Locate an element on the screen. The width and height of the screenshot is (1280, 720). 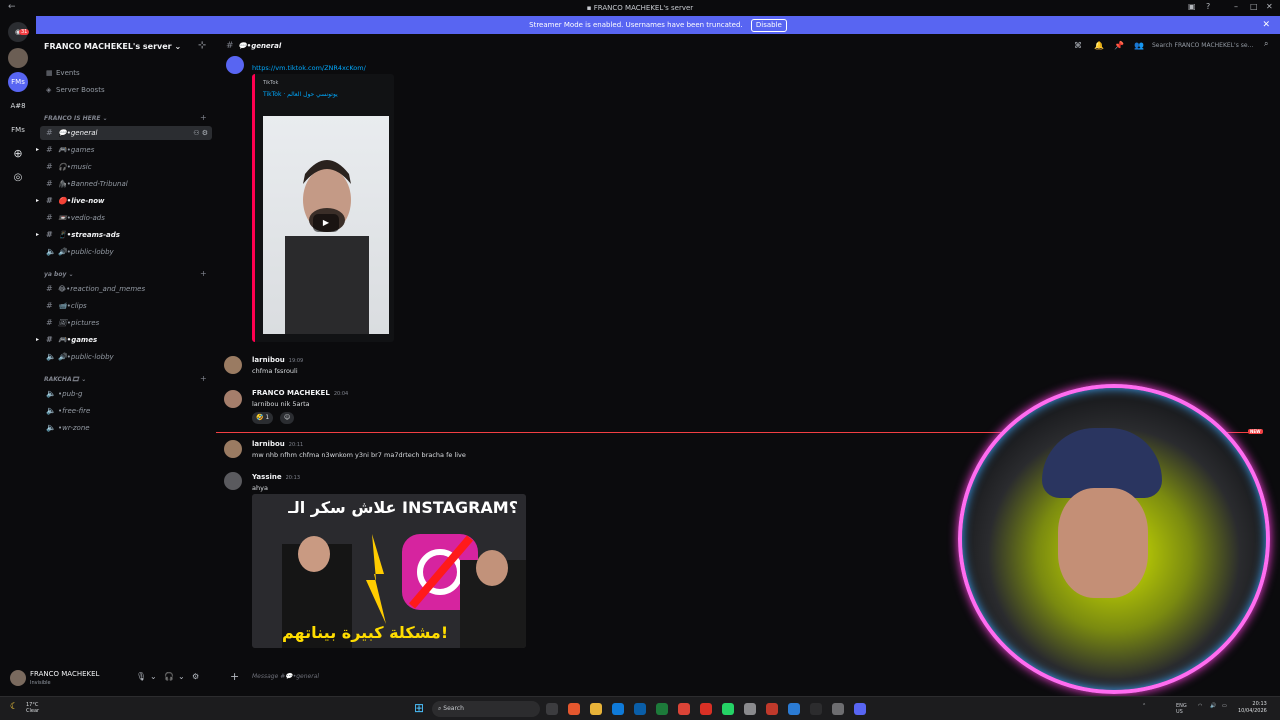
play-icon: ▶ is located at coordinates (326, 223).